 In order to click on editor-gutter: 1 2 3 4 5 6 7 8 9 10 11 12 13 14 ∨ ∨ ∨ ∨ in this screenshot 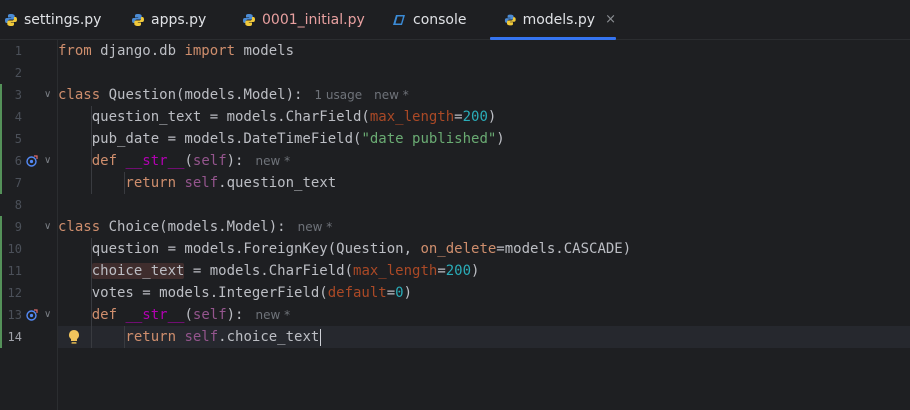, I will do `click(29, 225)`.